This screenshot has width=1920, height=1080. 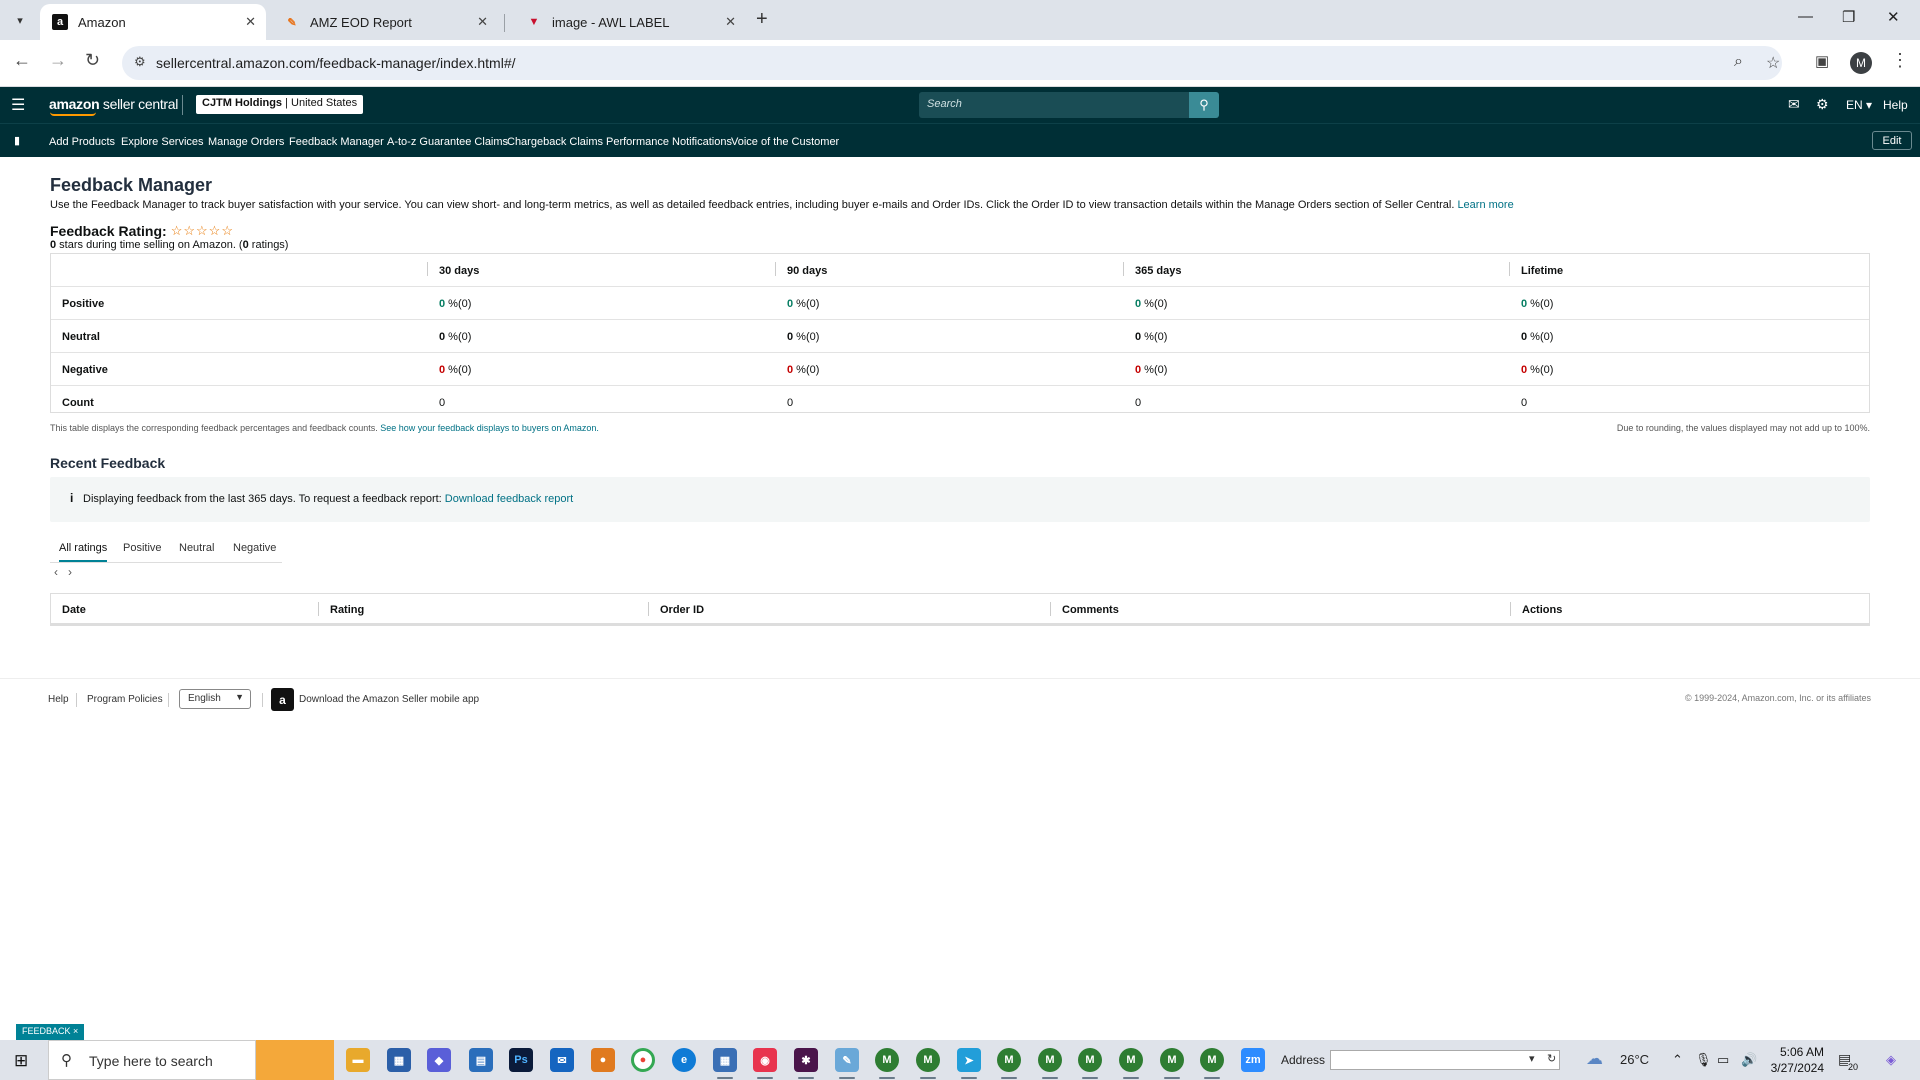 I want to click on nav-explore-services: Explore Services, so click(x=162, y=142).